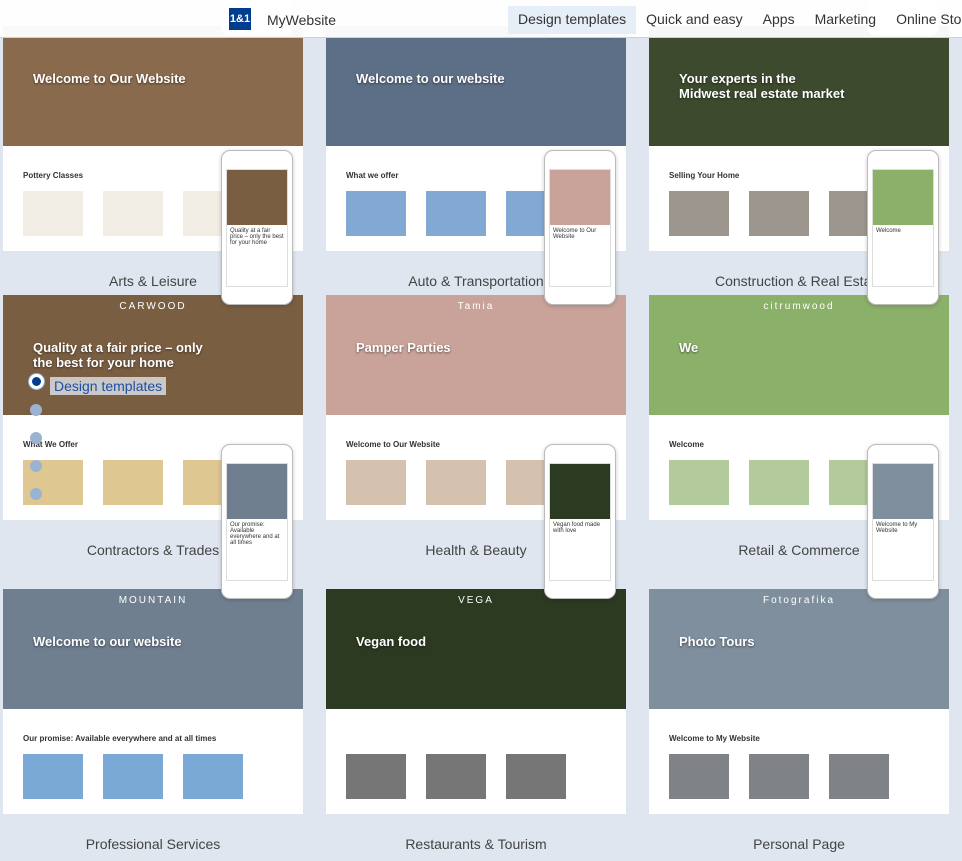 The image size is (962, 861). I want to click on preview-hero-image: Fotografika Photo Tours, so click(799, 649).